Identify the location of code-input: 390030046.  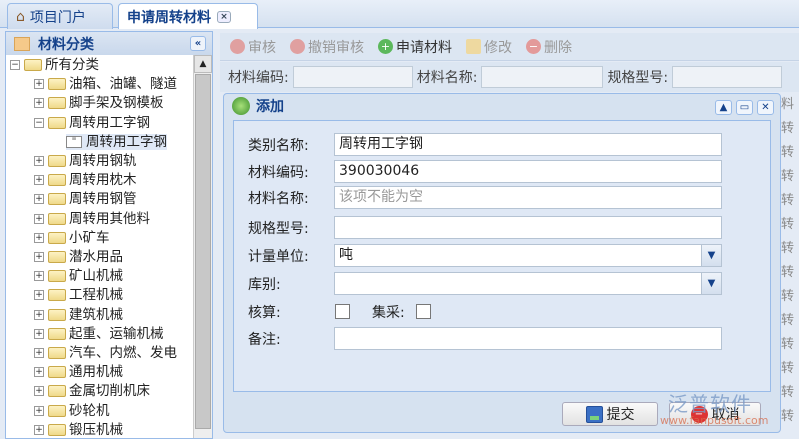
(528, 171).